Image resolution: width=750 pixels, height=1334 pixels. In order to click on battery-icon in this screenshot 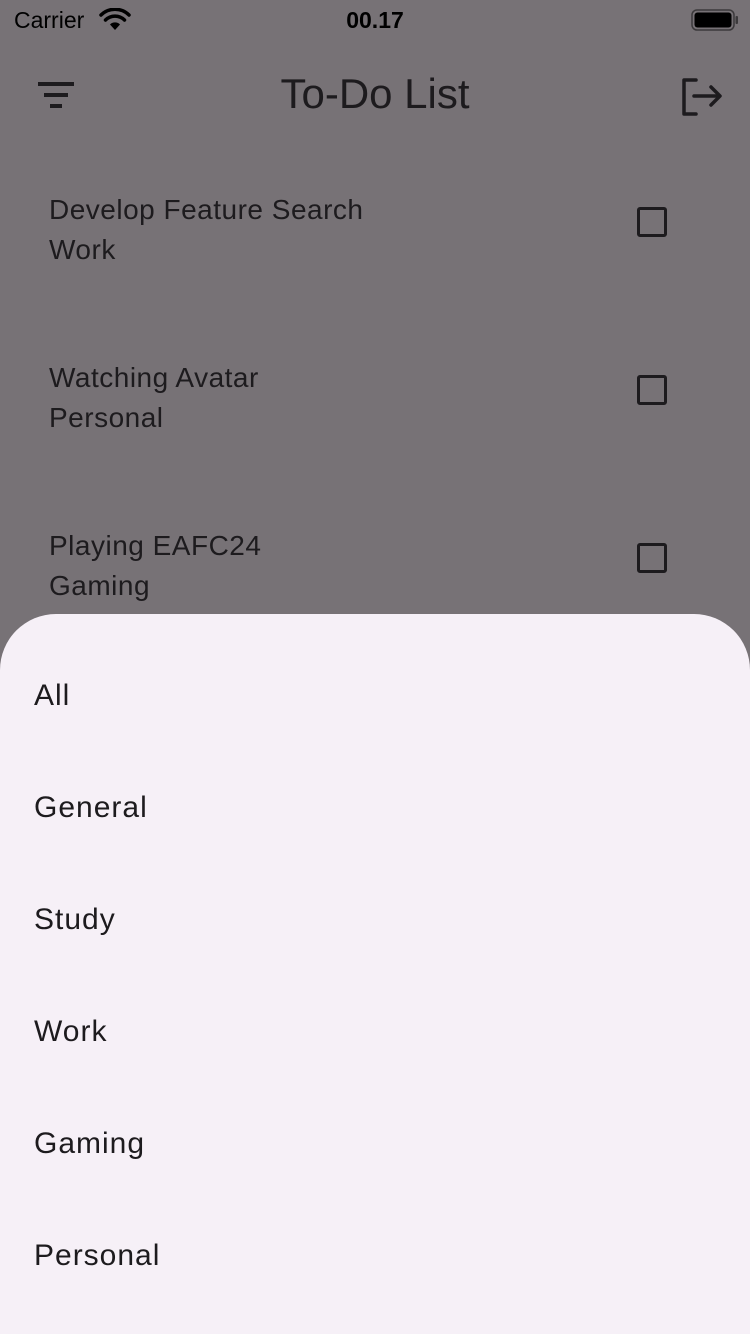, I will do `click(714, 20)`.